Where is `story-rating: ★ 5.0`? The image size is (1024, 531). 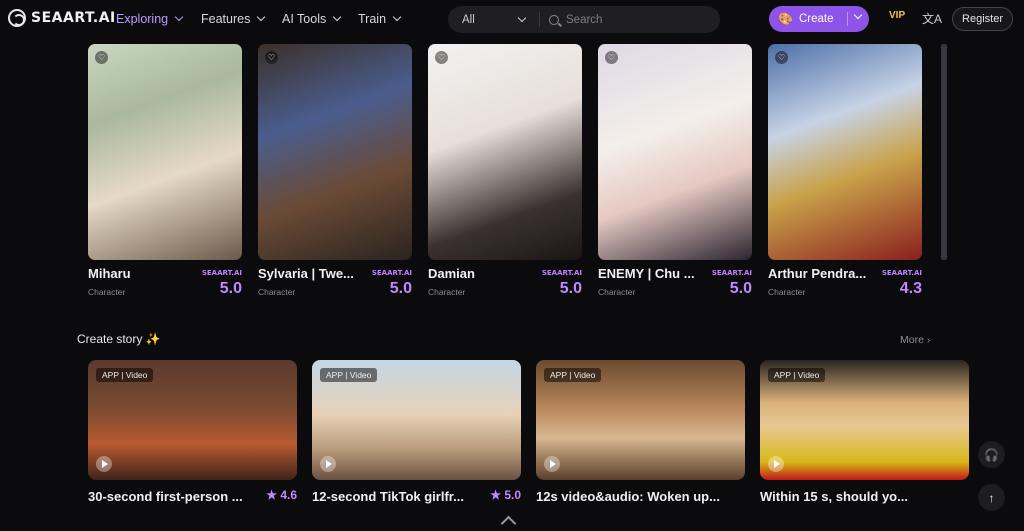
story-rating: ★ 5.0 is located at coordinates (505, 495).